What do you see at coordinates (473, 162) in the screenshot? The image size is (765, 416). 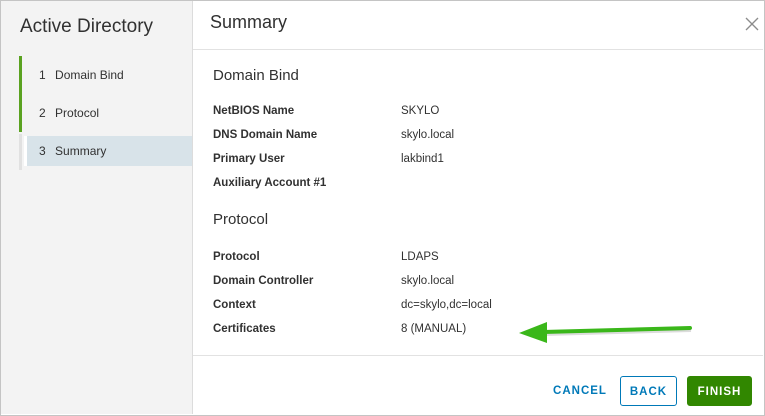 I see `summary-row: Primary User lakbind1` at bounding box center [473, 162].